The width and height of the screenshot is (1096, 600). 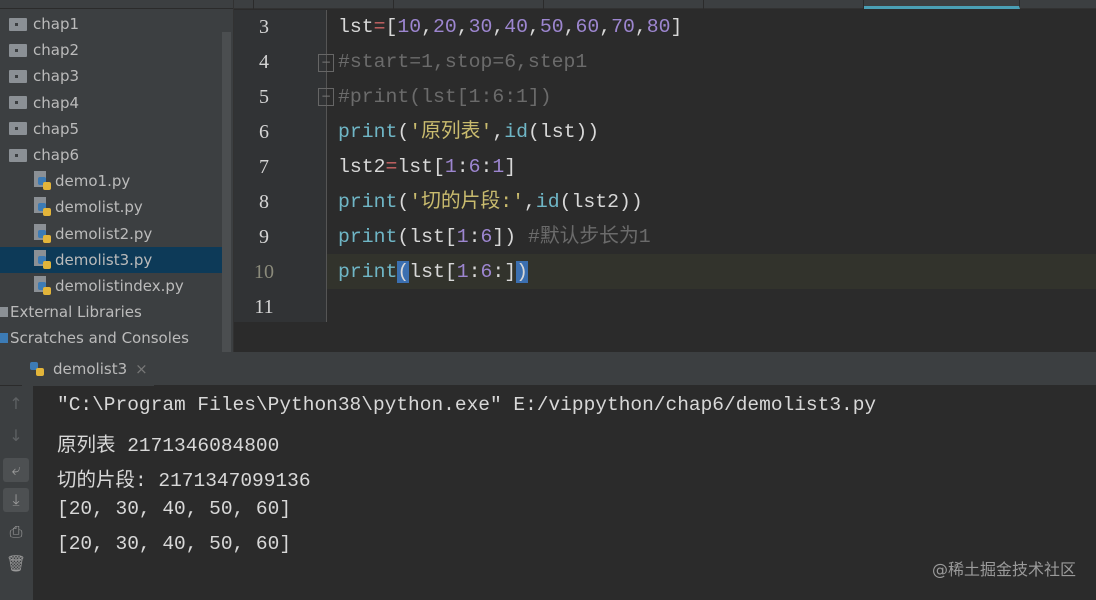 I want to click on tree-item-label: demolist3.py, so click(x=104, y=259).